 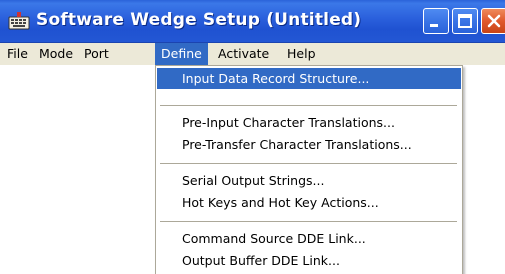 What do you see at coordinates (199, 20) in the screenshot?
I see `window-title: Software Wedge Setup (Untitled)` at bounding box center [199, 20].